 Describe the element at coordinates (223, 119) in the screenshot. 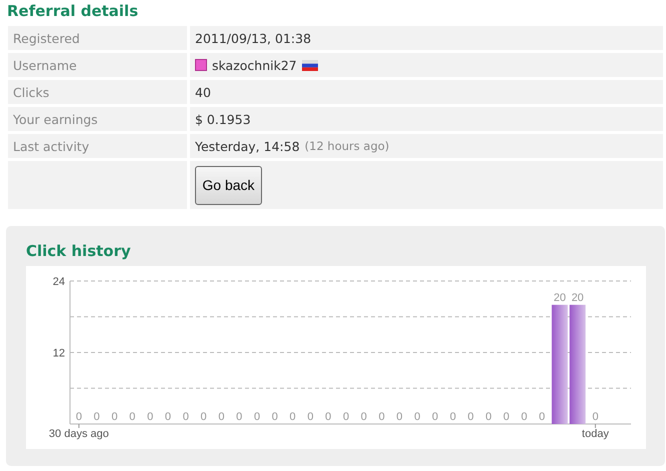

I see `earnings-value: $ 0.1953` at that location.